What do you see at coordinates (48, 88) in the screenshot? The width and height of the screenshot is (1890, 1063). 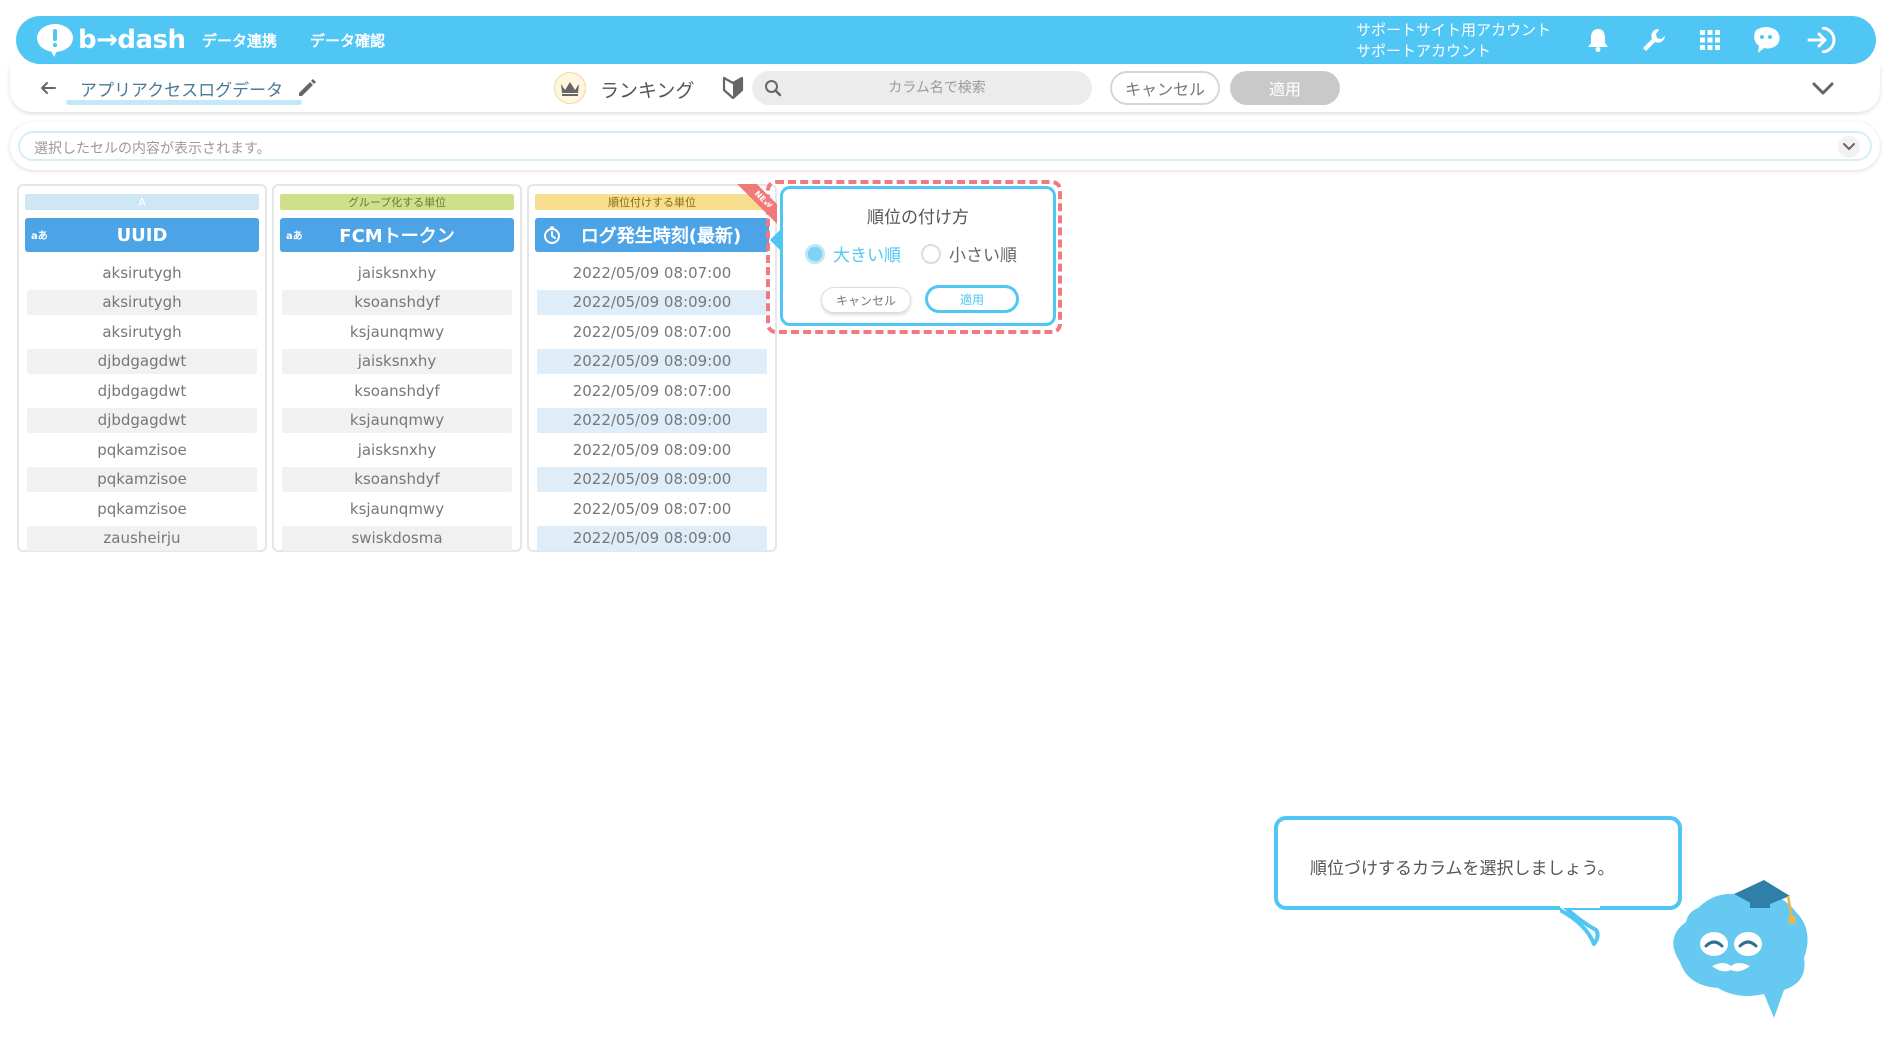 I see `back-arrow-icon` at bounding box center [48, 88].